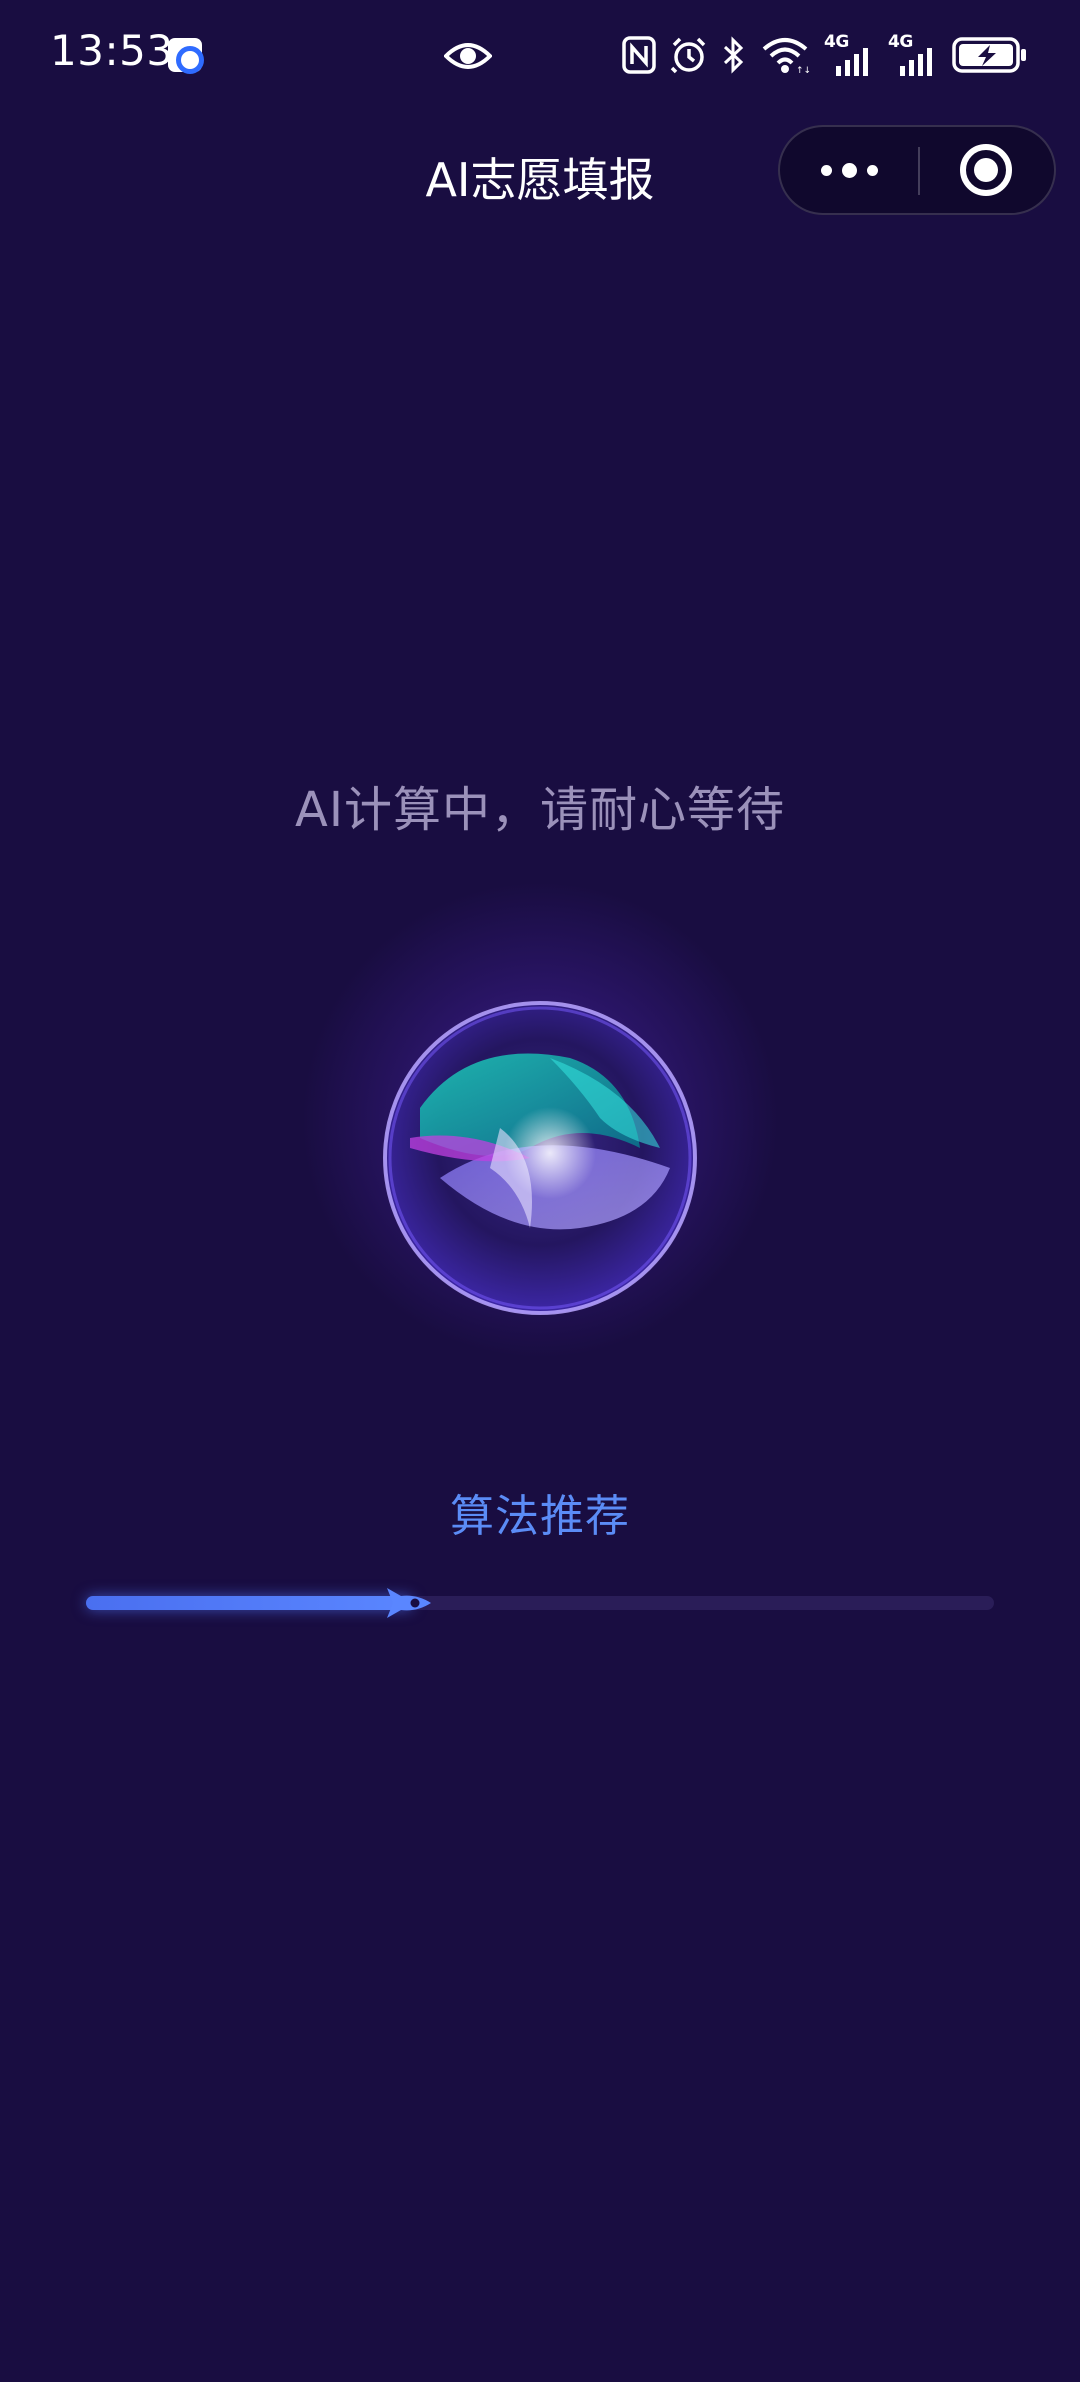 The width and height of the screenshot is (1080, 2382). I want to click on progress-bar, so click(540, 1603).